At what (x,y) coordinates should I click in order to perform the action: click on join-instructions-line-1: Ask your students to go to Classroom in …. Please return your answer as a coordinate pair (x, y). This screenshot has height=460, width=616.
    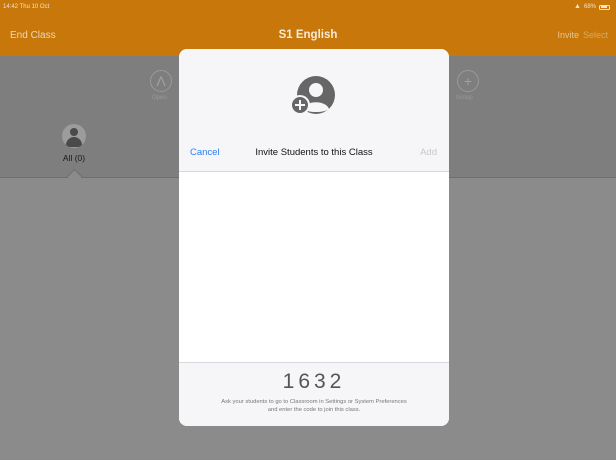
    Looking at the image, I should click on (314, 402).